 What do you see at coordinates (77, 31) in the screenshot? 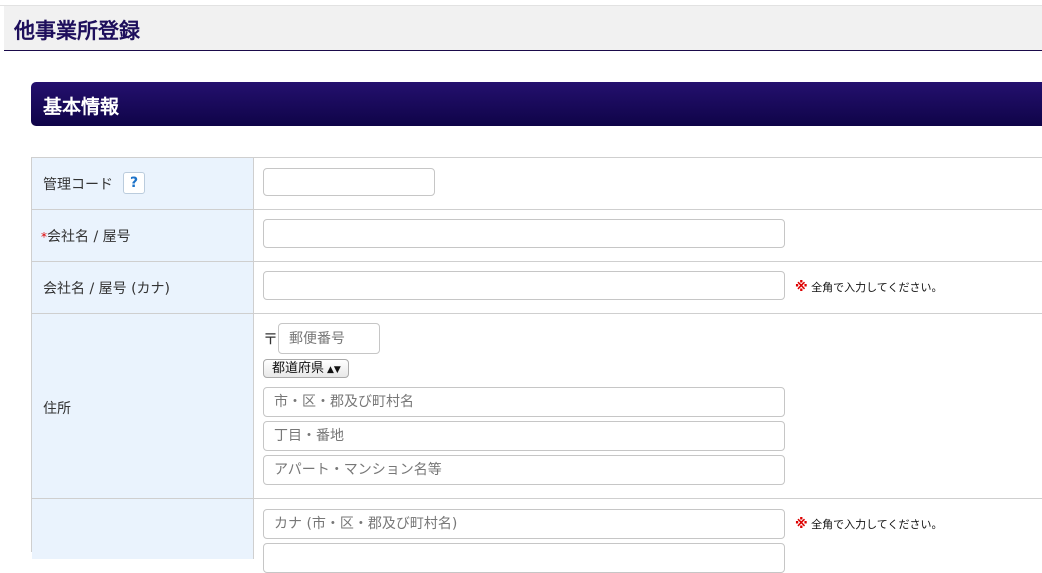
I see `page-title: 他事業所登録` at bounding box center [77, 31].